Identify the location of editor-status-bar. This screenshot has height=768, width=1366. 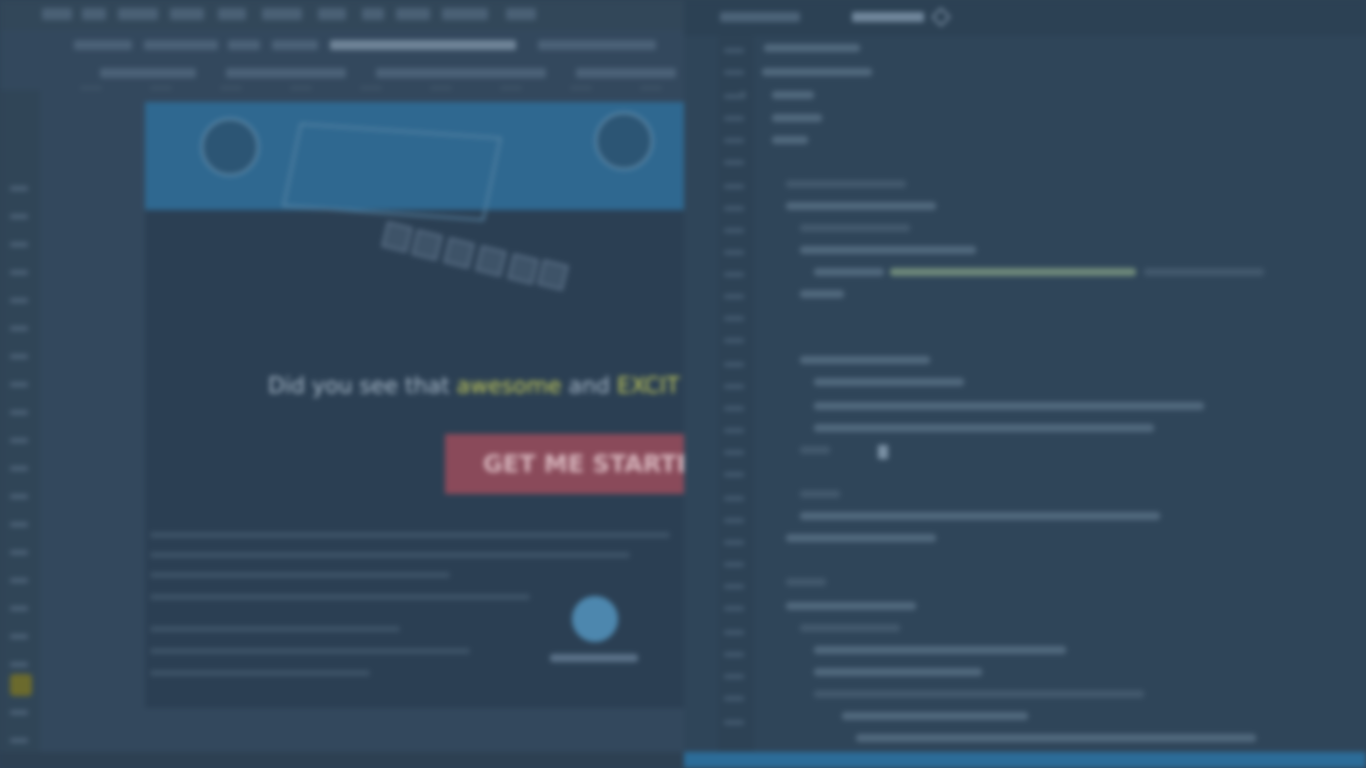
(1025, 760).